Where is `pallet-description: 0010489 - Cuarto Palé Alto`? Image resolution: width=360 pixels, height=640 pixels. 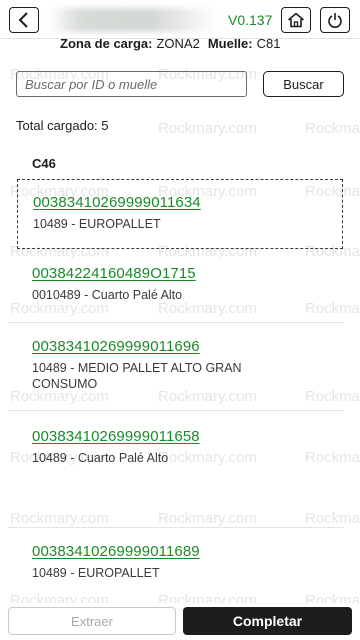
pallet-description: 0010489 - Cuarto Palé Alto is located at coordinates (107, 295).